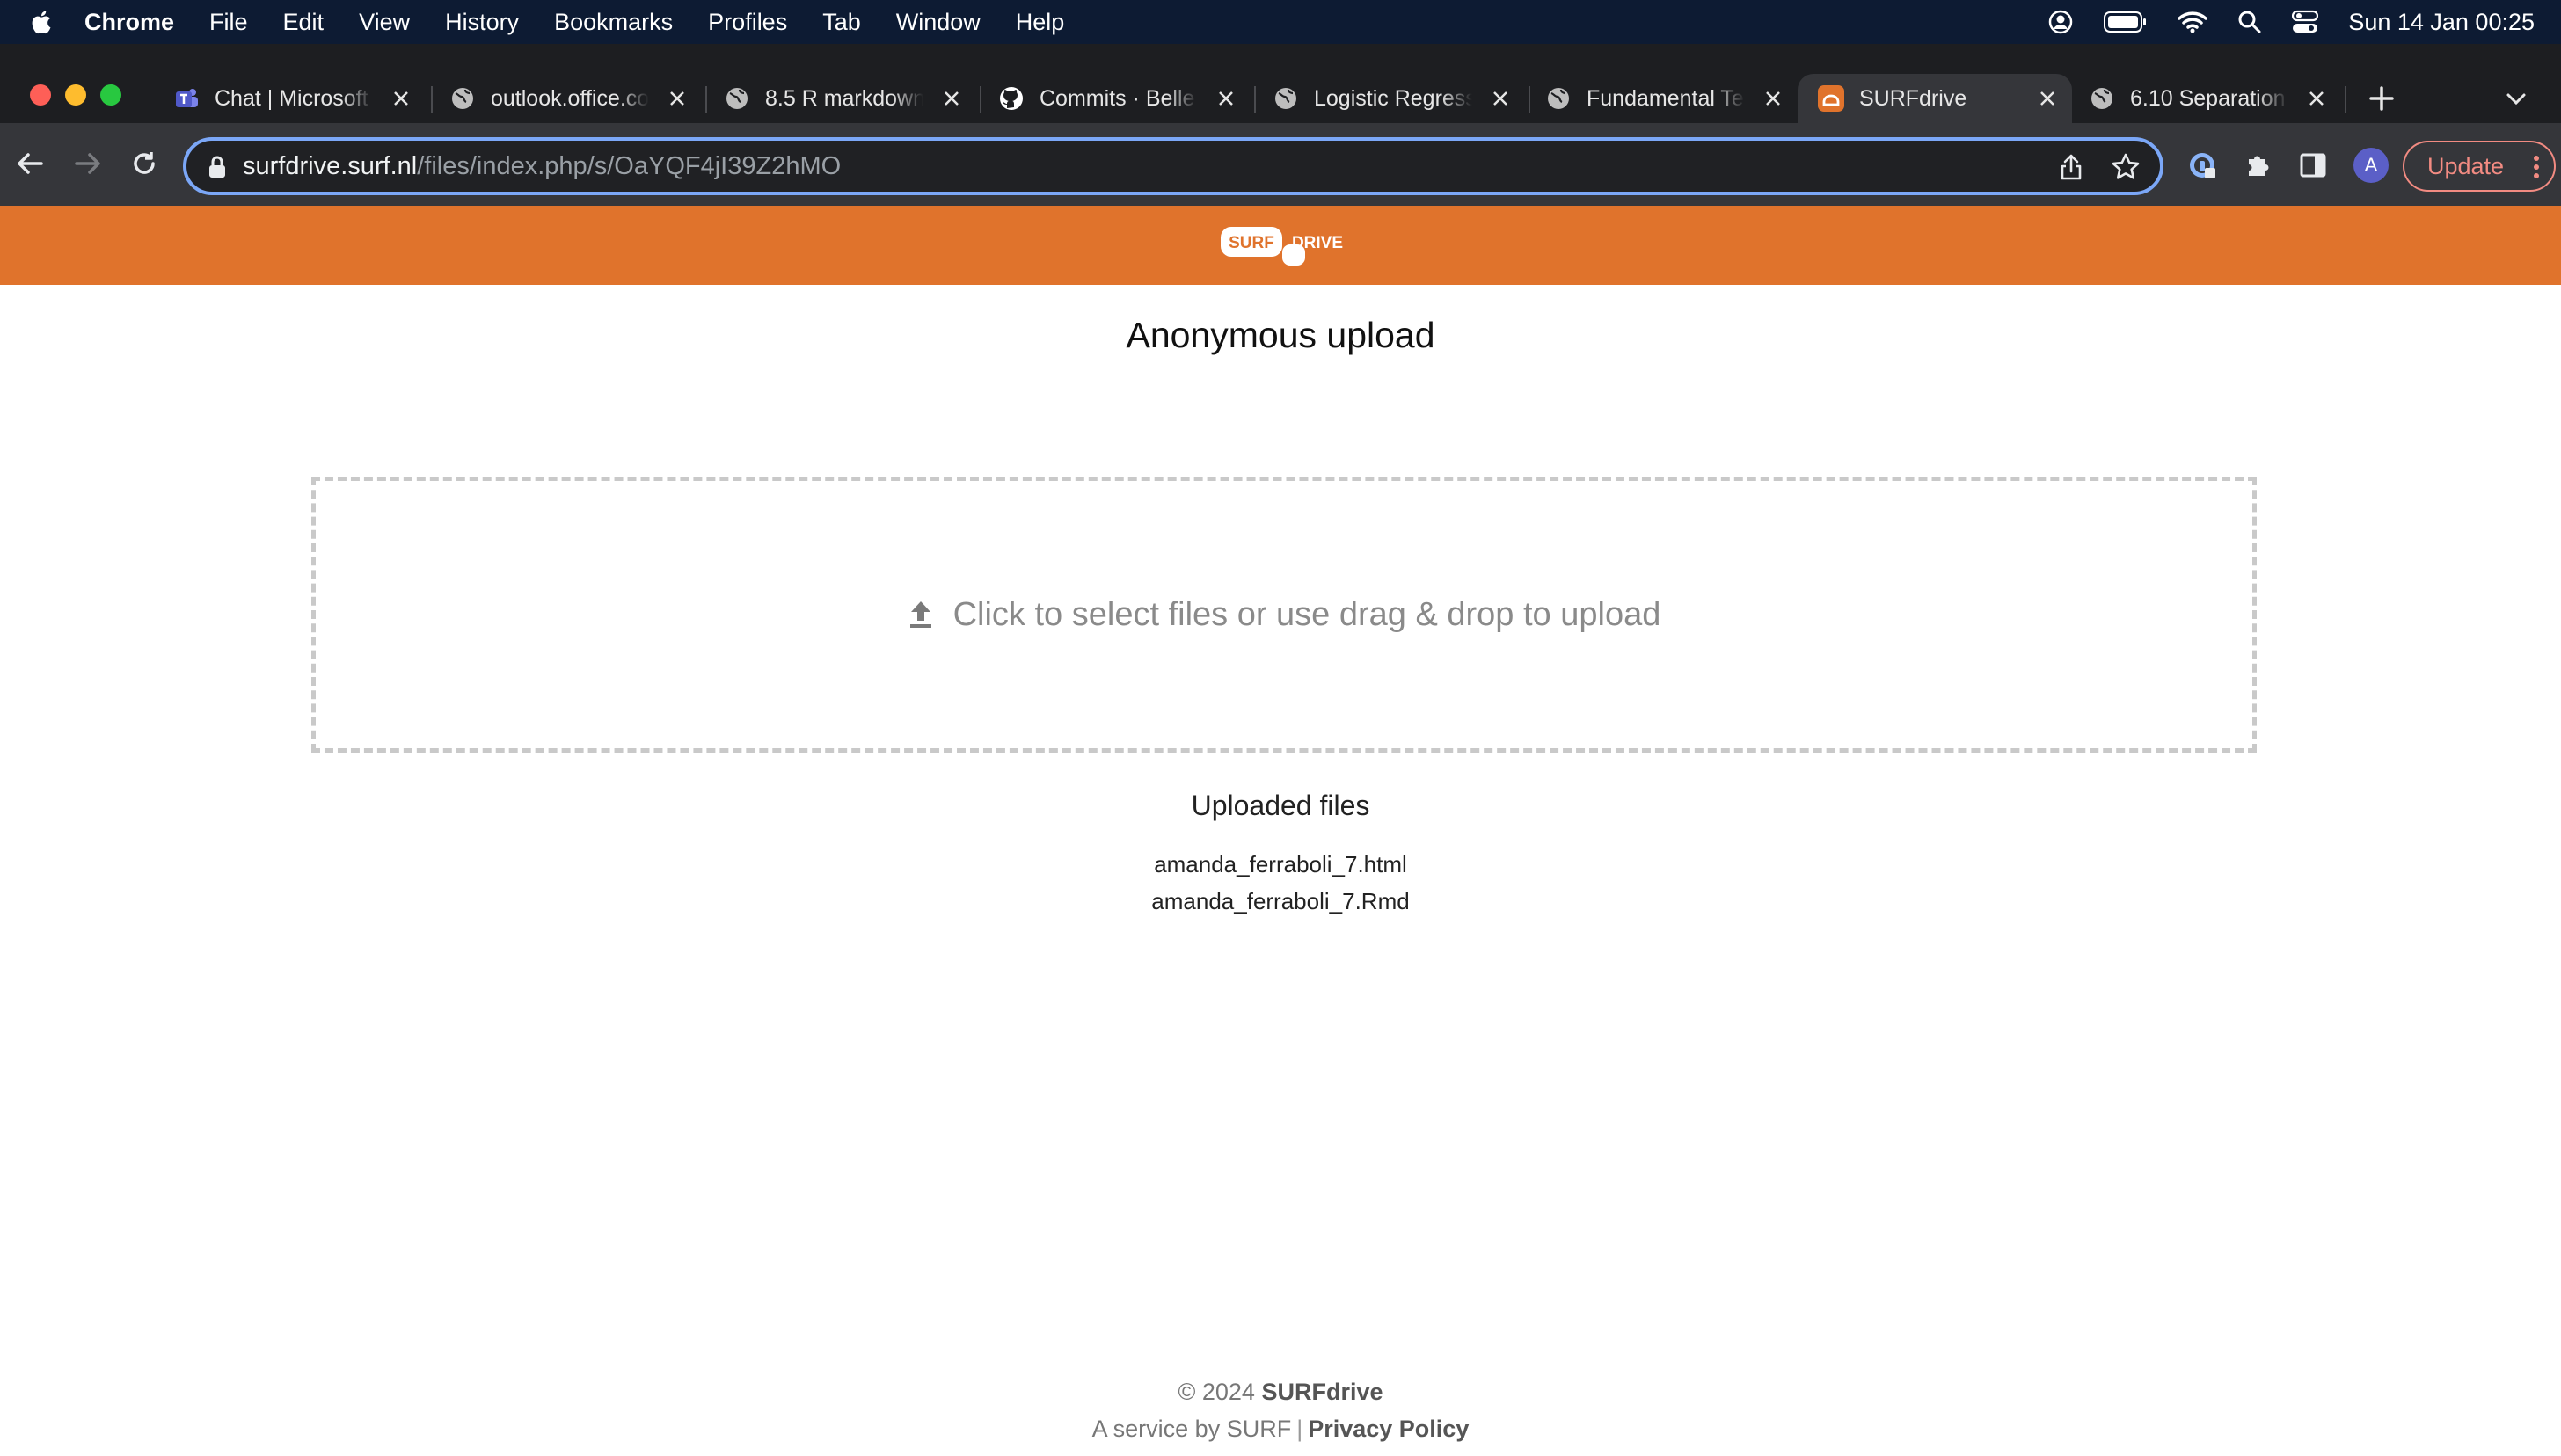 The image size is (2561, 1456). What do you see at coordinates (920, 614) in the screenshot?
I see `upload-icon` at bounding box center [920, 614].